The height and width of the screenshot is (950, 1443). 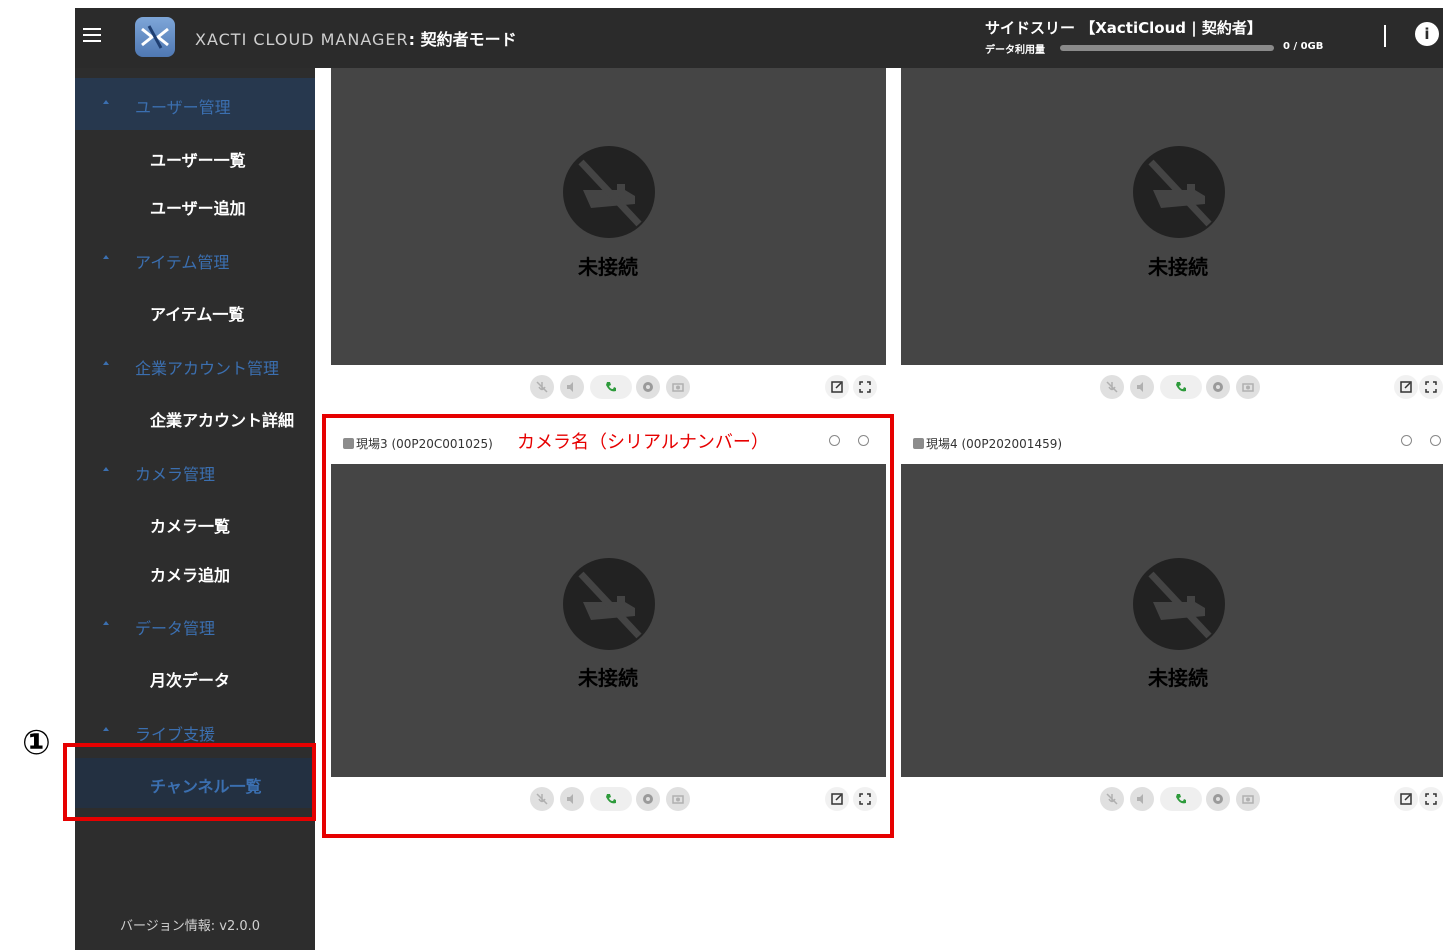 I want to click on info-icon: i, so click(x=1427, y=34).